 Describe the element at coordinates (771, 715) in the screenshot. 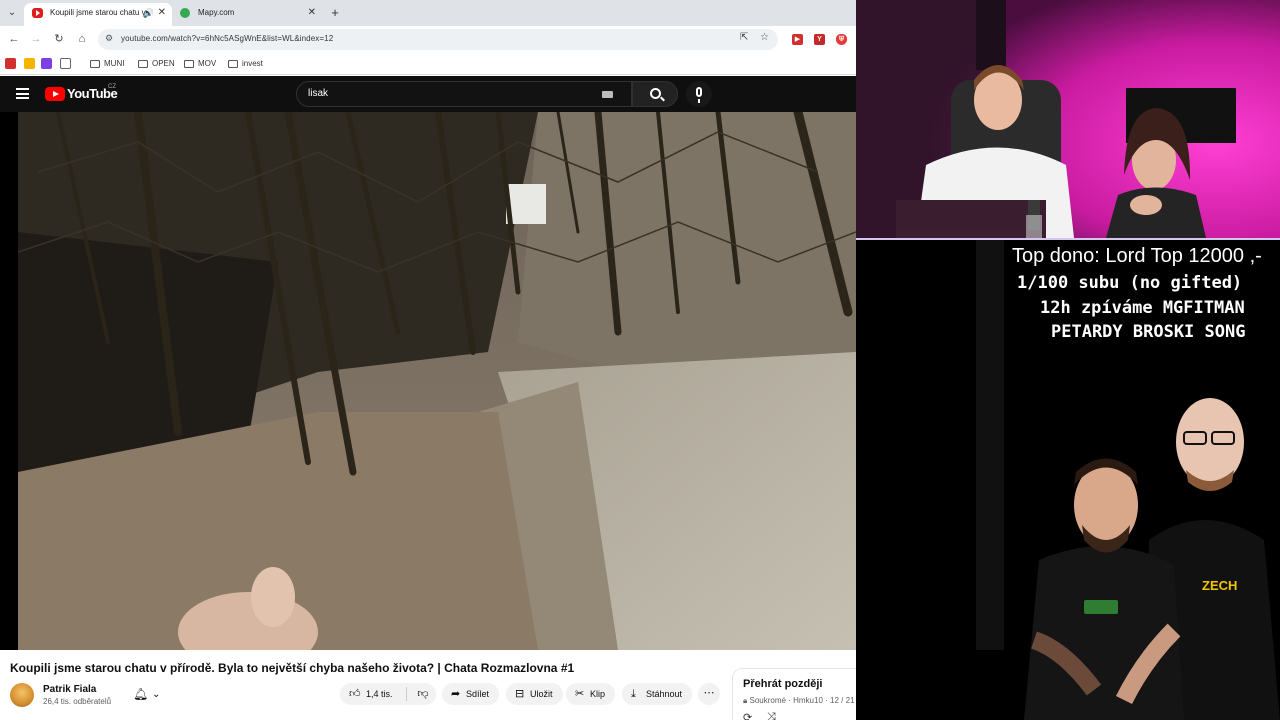

I see `shuffle-icon: ⤨` at that location.